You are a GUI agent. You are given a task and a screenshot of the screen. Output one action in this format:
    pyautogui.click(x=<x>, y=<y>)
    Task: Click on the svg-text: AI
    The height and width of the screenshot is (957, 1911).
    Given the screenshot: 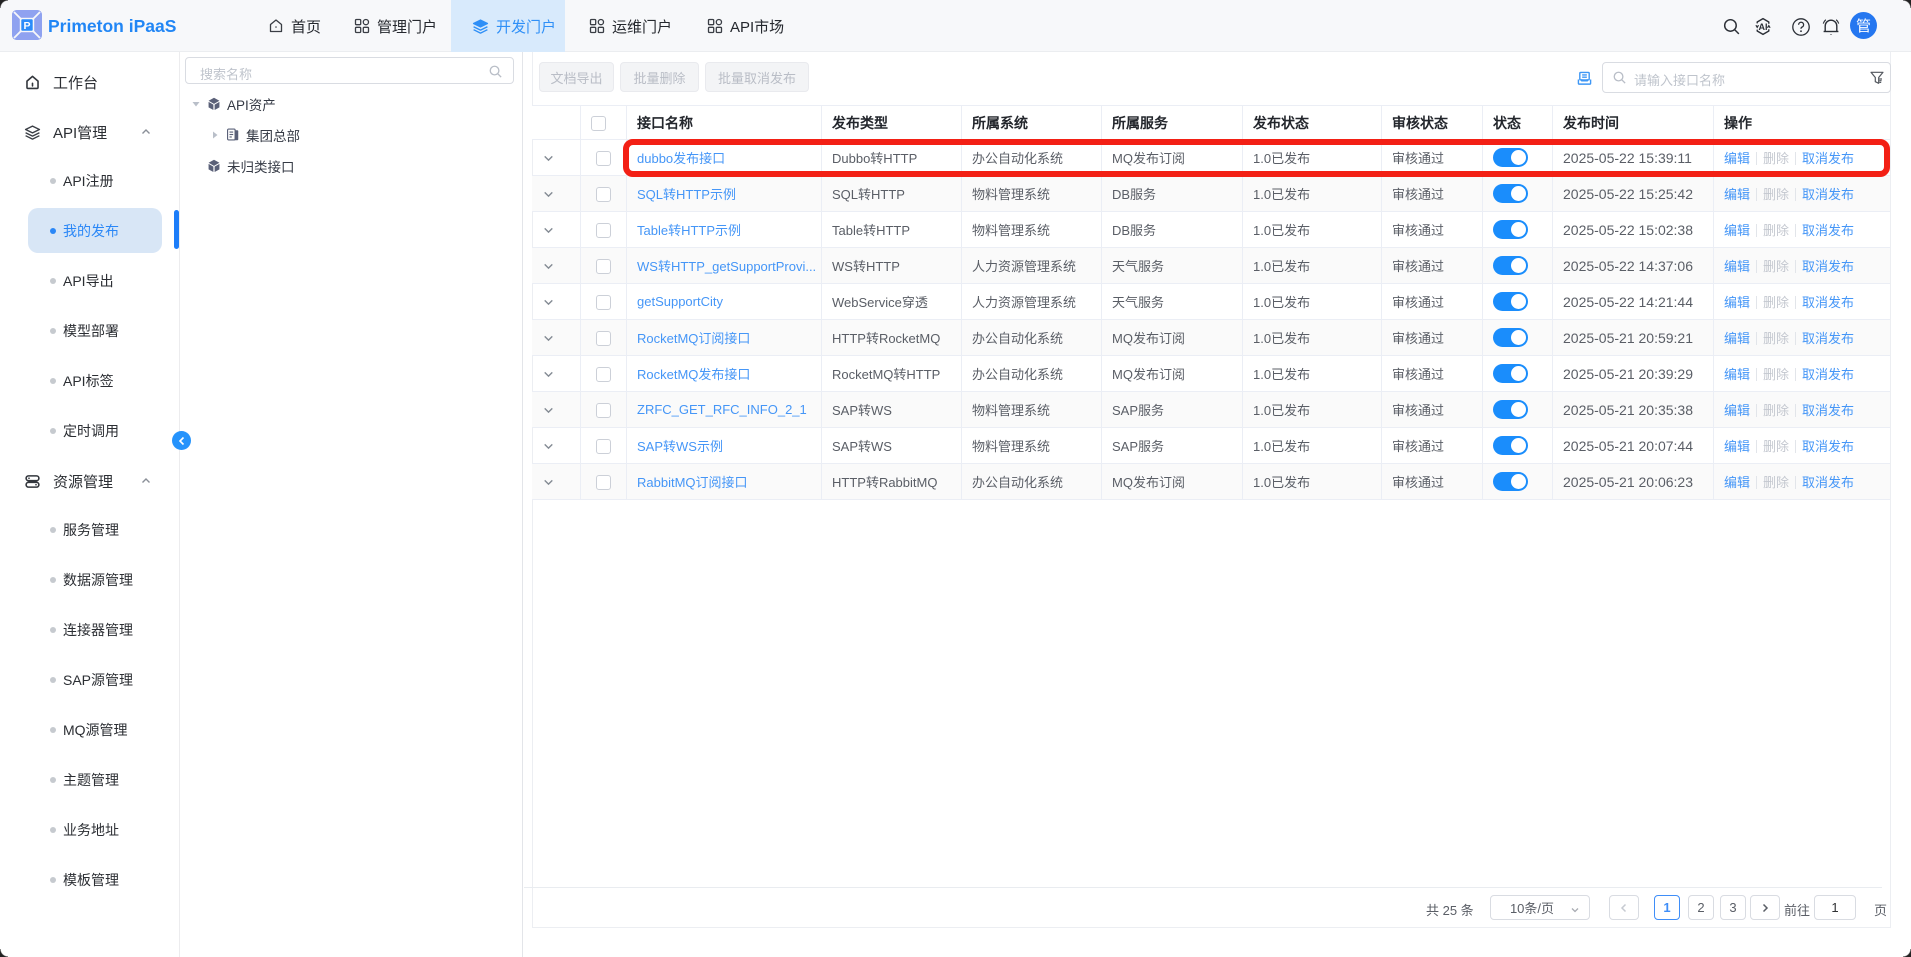 What is the action you would take?
    pyautogui.click(x=1763, y=27)
    